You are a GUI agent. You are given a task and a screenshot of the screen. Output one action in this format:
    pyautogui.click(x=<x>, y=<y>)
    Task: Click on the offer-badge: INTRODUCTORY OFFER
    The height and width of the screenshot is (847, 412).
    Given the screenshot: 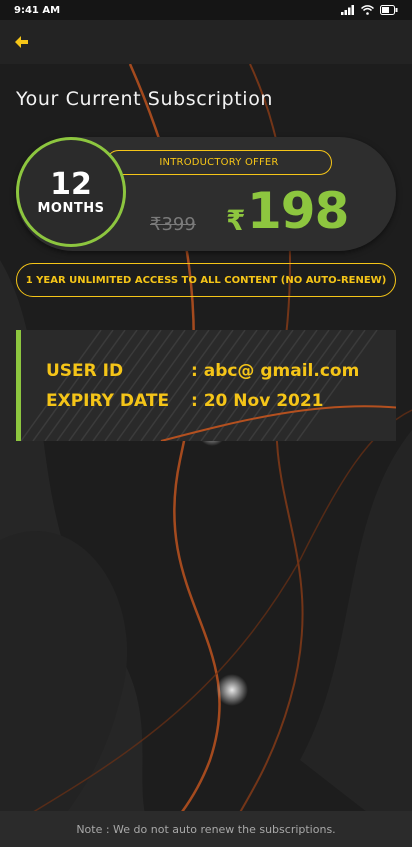 What is the action you would take?
    pyautogui.click(x=219, y=162)
    